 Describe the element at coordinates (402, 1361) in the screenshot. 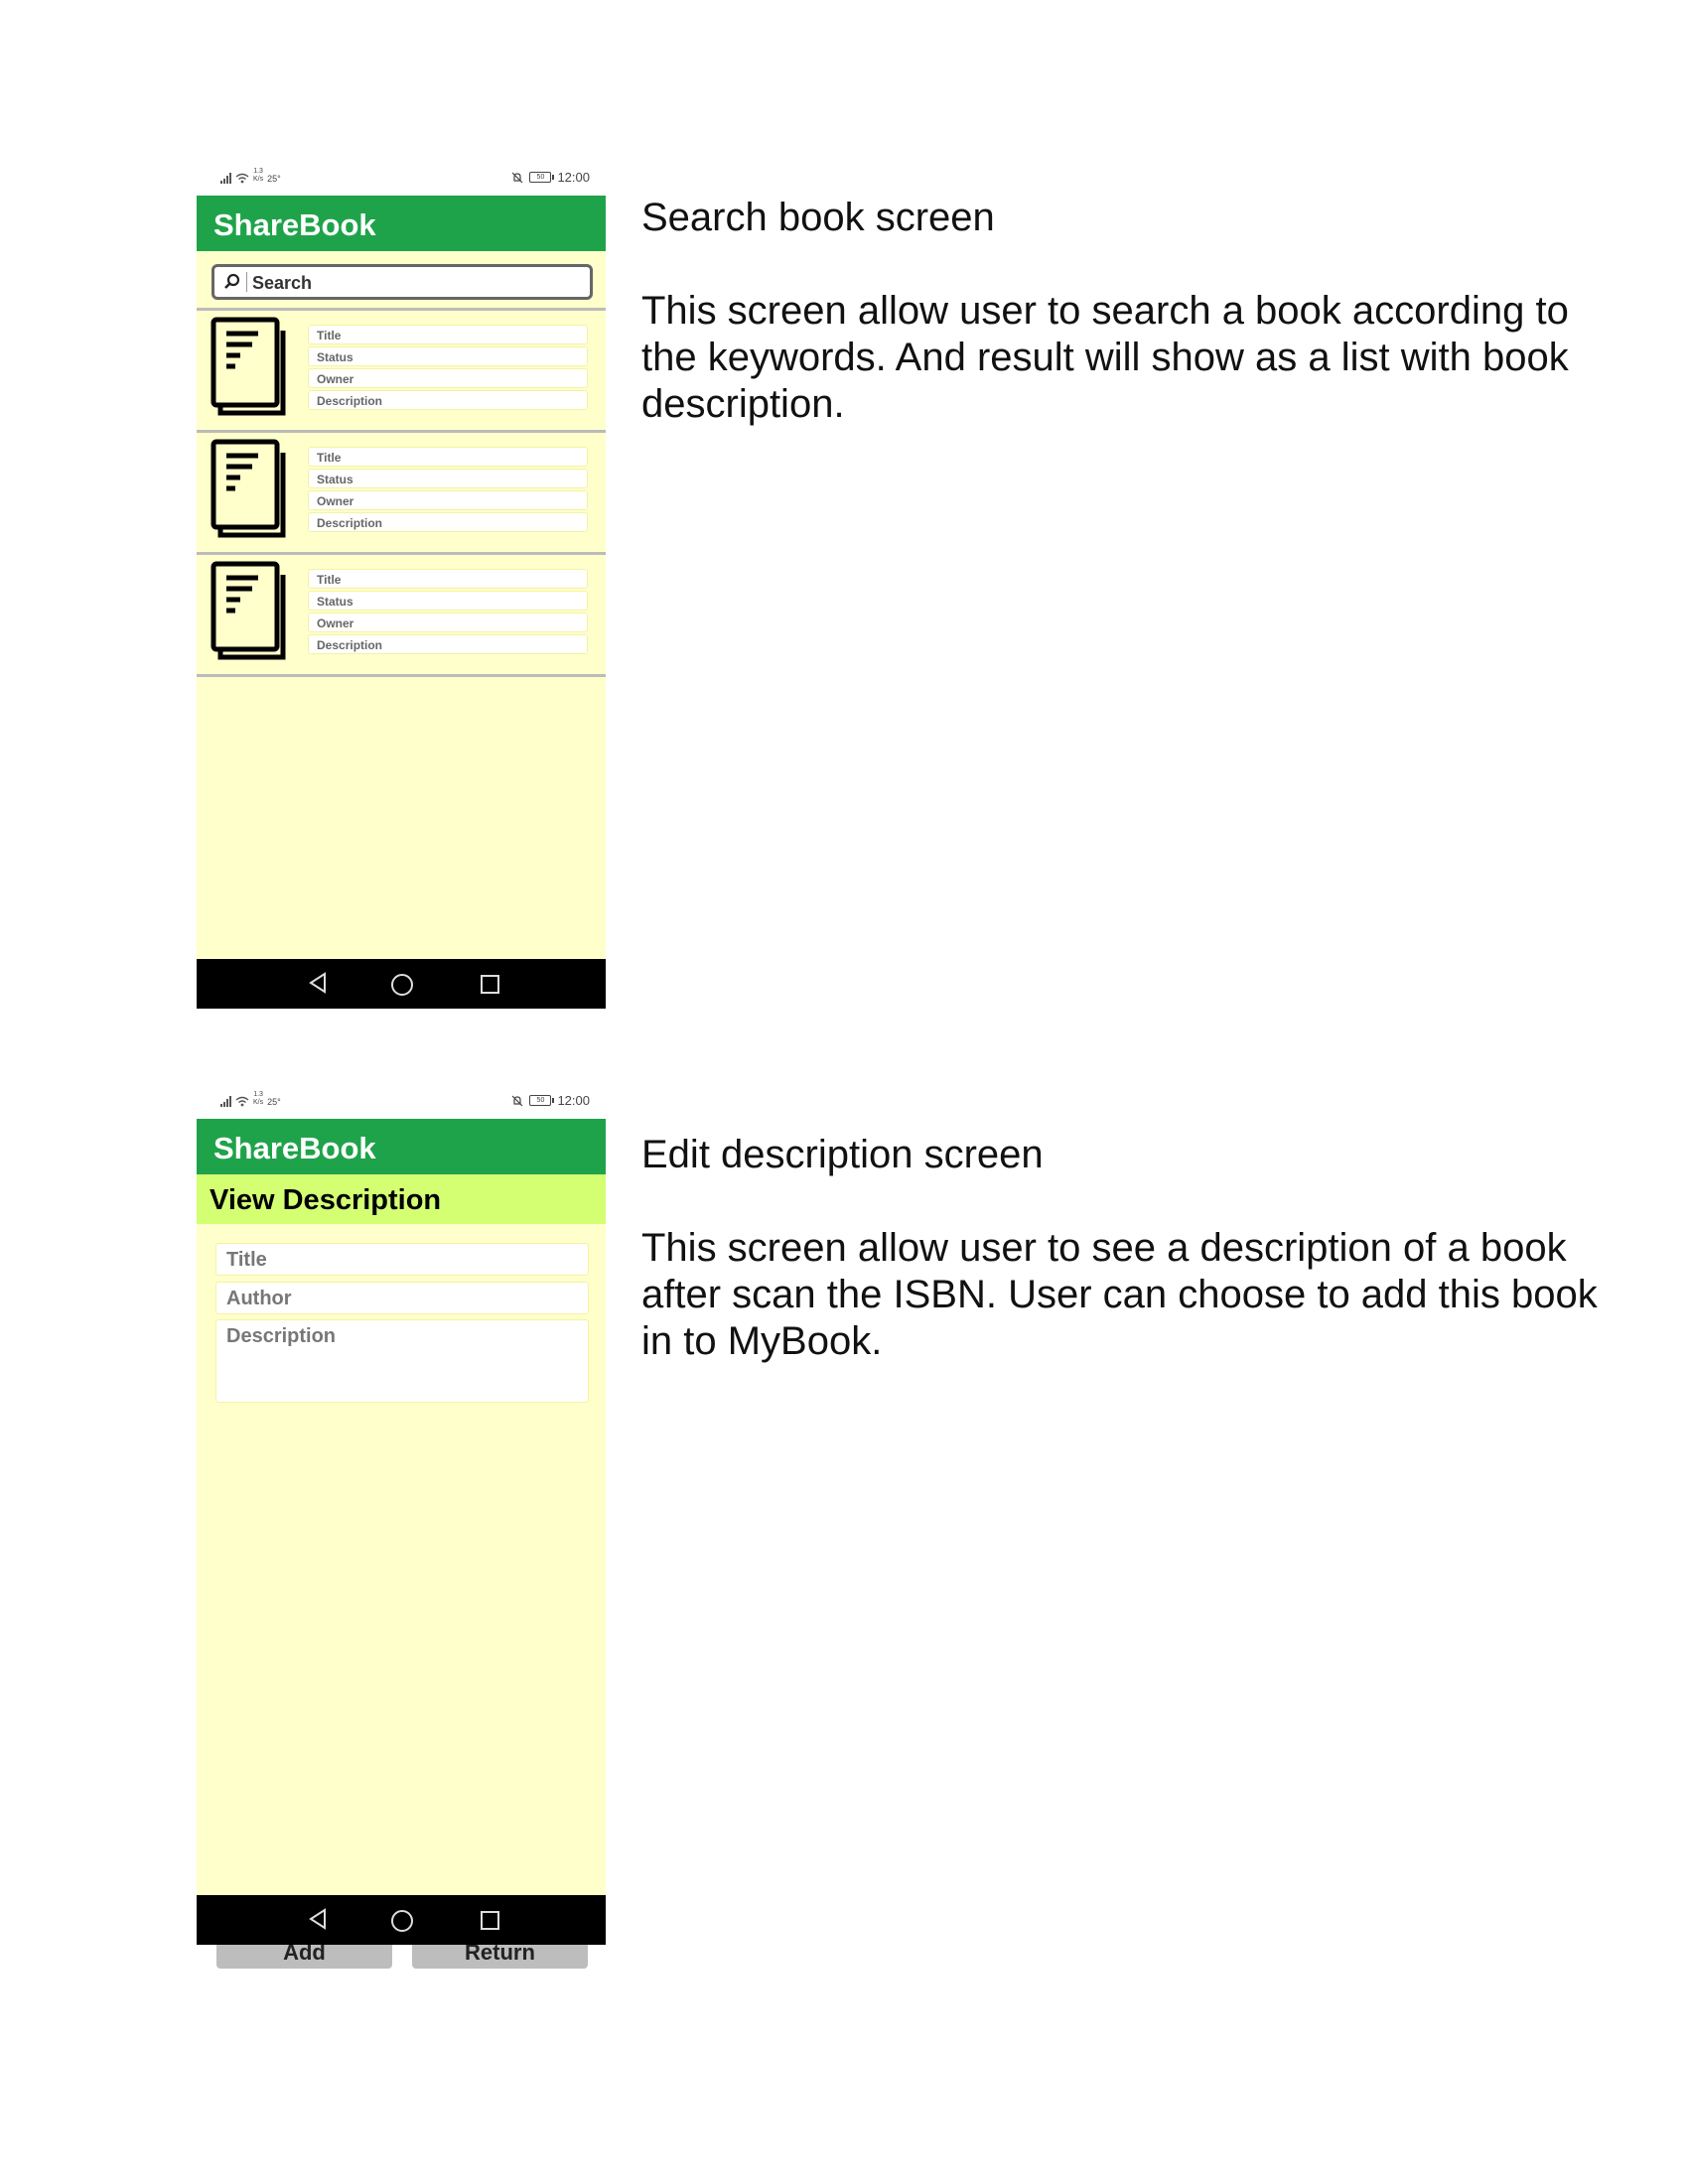

I see `description-field: Description` at that location.